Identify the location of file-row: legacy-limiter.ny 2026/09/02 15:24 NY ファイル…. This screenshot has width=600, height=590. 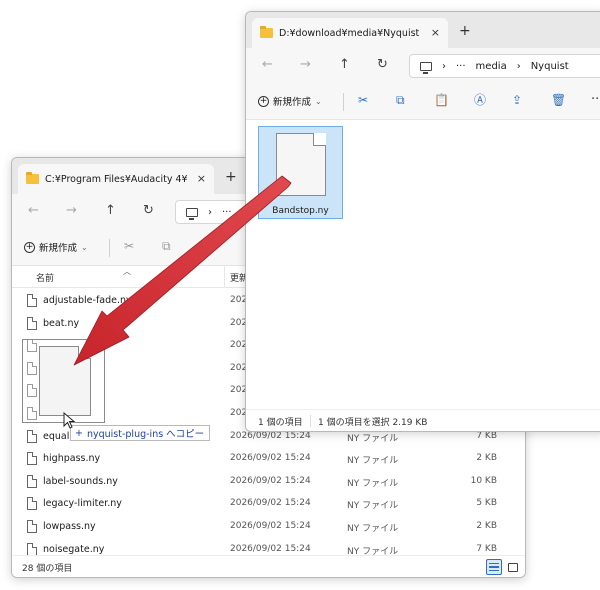
(268, 505).